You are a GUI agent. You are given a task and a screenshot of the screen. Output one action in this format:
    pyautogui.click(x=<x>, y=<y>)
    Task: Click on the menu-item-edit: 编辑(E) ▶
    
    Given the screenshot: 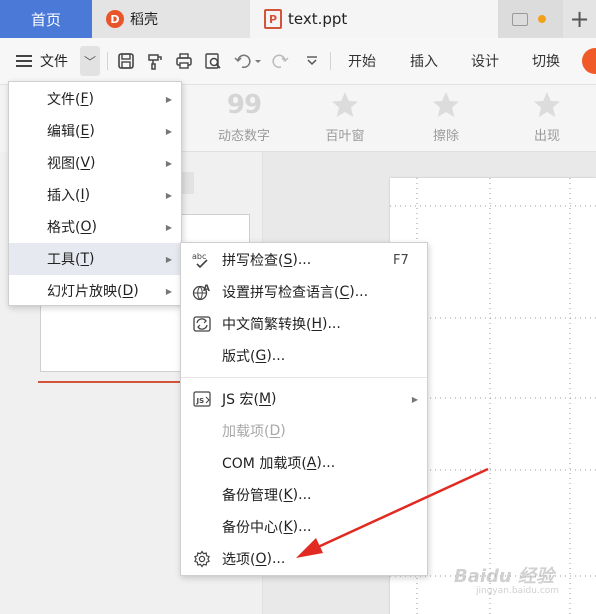 What is the action you would take?
    pyautogui.click(x=95, y=131)
    